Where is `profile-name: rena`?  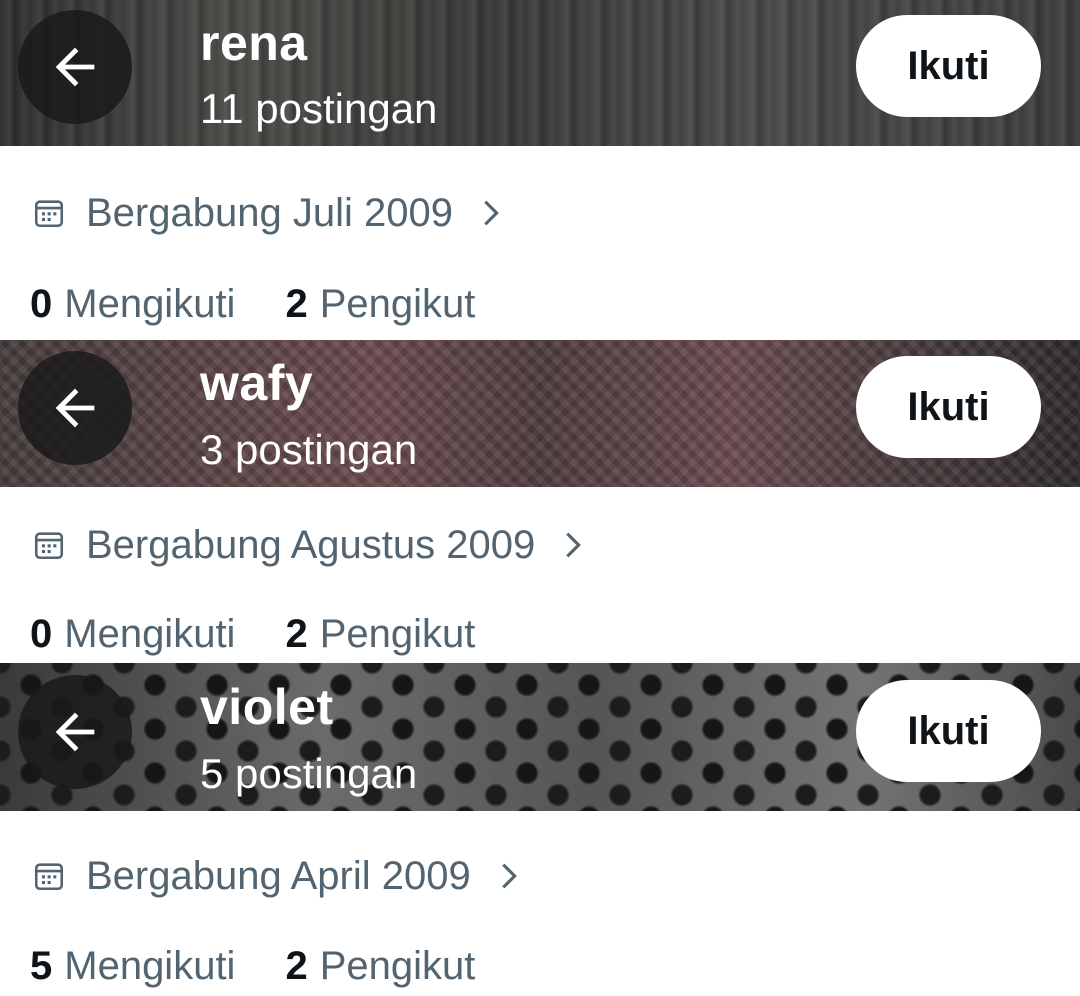 profile-name: rena is located at coordinates (254, 43).